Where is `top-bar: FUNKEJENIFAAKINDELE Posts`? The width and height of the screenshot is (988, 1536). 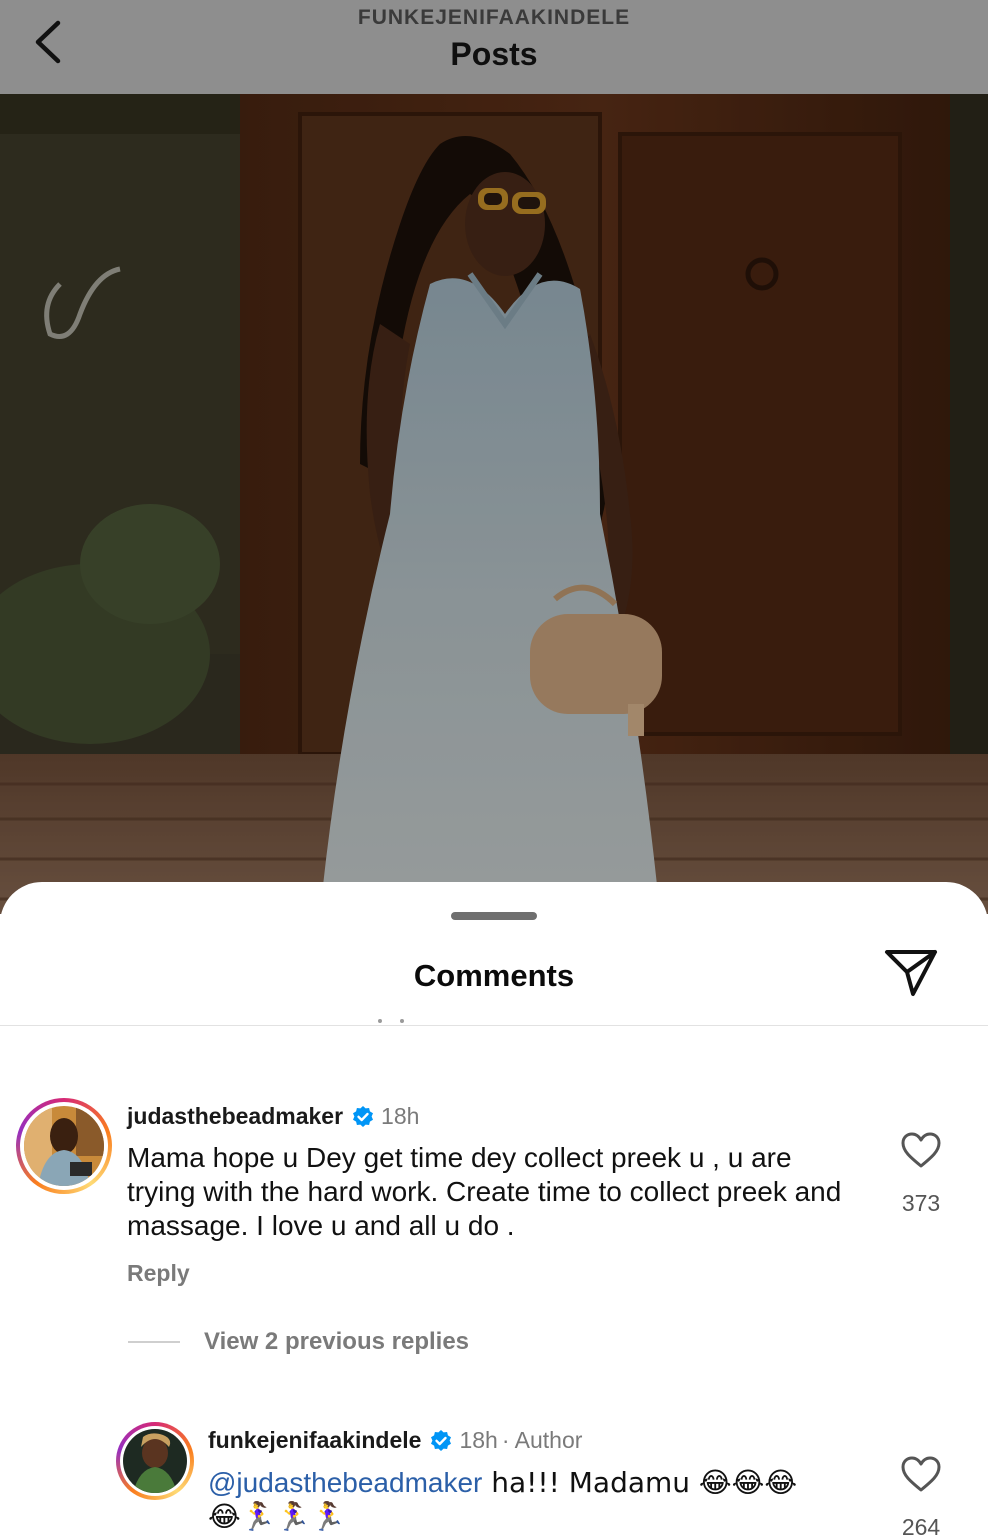 top-bar: FUNKEJENIFAAKINDELE Posts is located at coordinates (494, 47).